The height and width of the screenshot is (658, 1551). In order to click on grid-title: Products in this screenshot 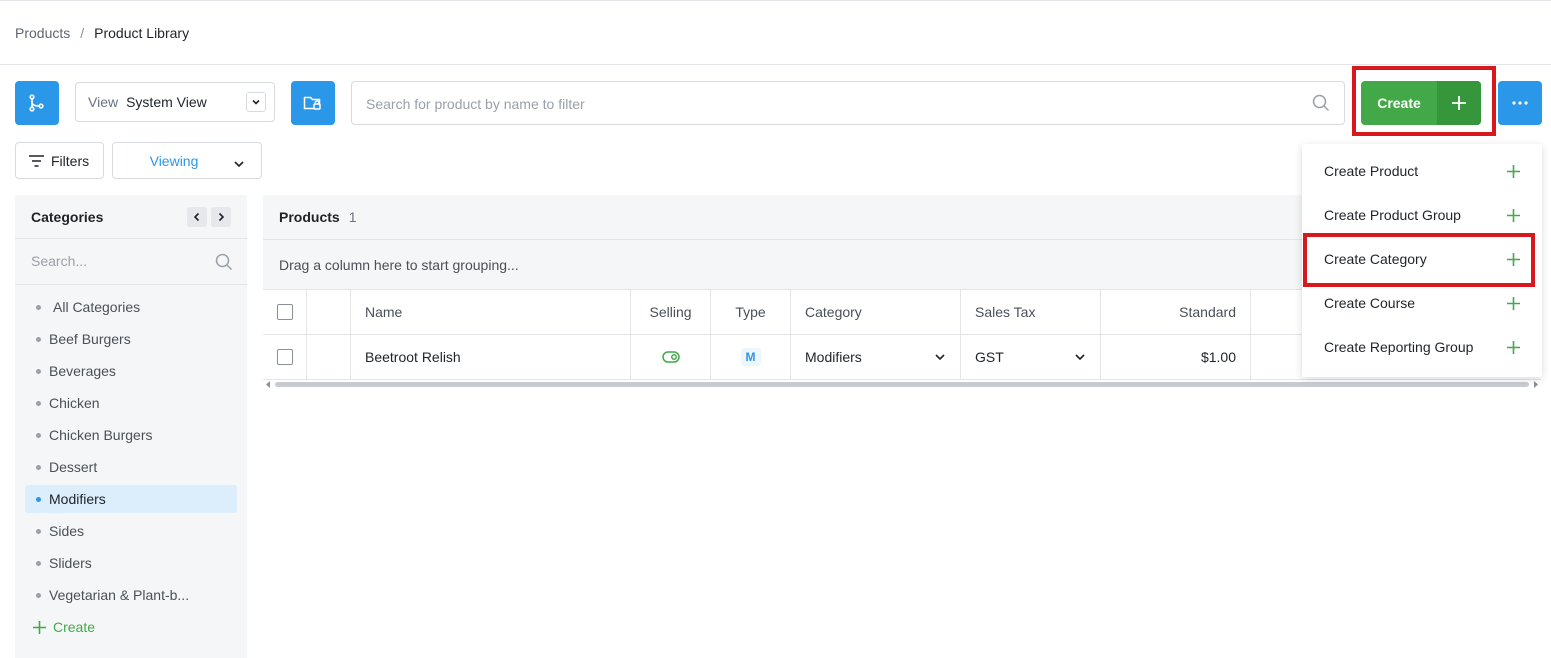, I will do `click(309, 217)`.